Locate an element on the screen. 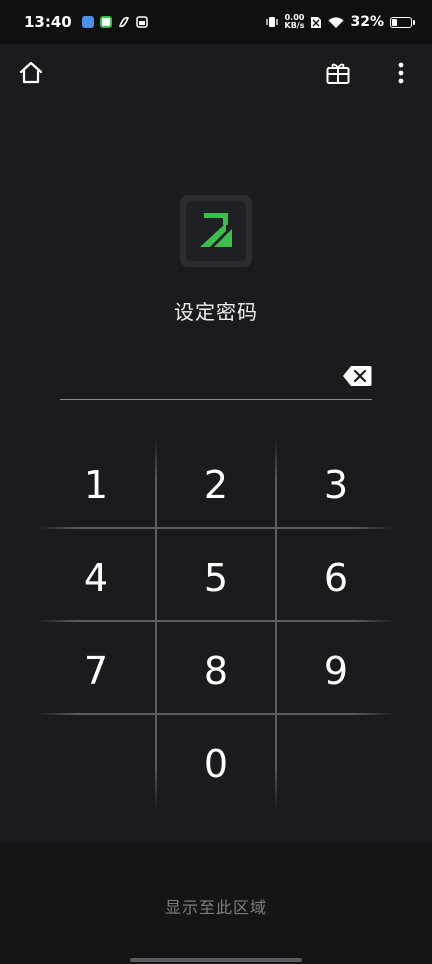 Image resolution: width=432 pixels, height=964 pixels. app-logo is located at coordinates (216, 231).